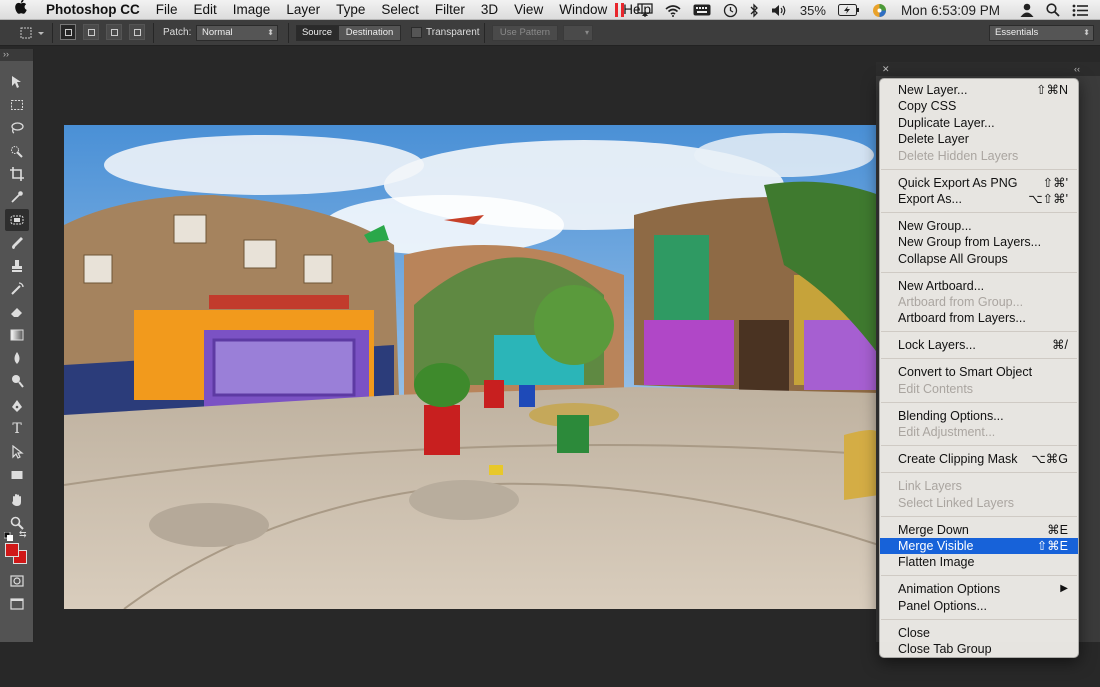 The width and height of the screenshot is (1100, 687). I want to click on menu-filter: Filter, so click(450, 10).